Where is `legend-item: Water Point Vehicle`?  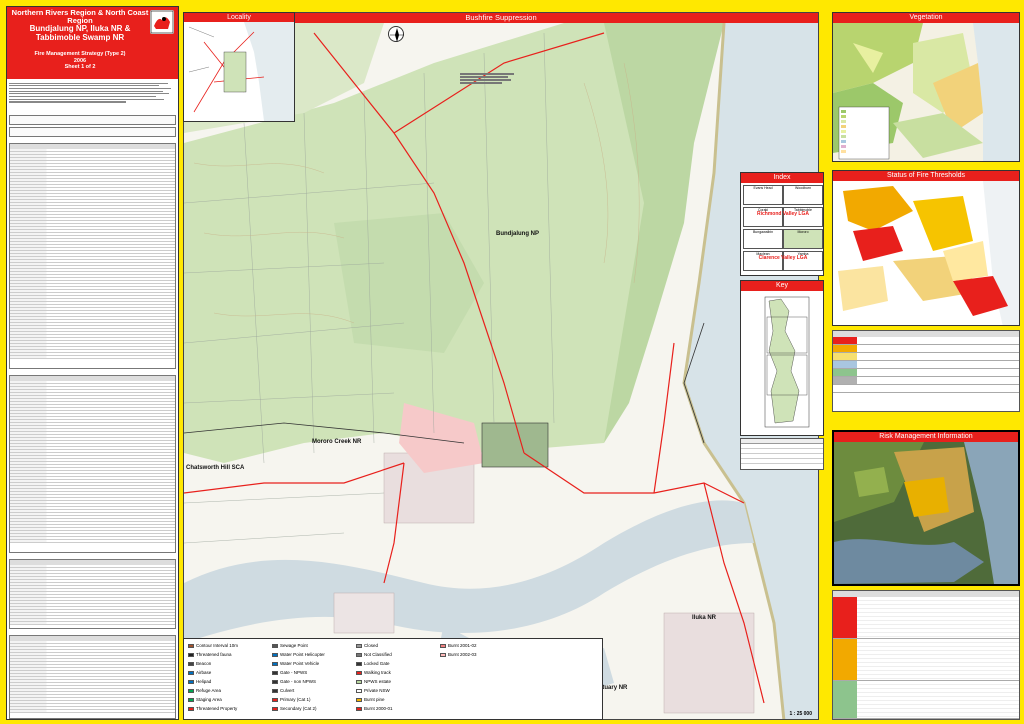 legend-item: Water Point Vehicle is located at coordinates (295, 663).